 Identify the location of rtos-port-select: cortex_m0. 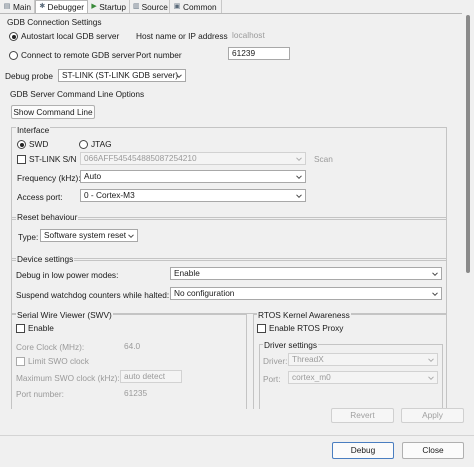
(363, 377).